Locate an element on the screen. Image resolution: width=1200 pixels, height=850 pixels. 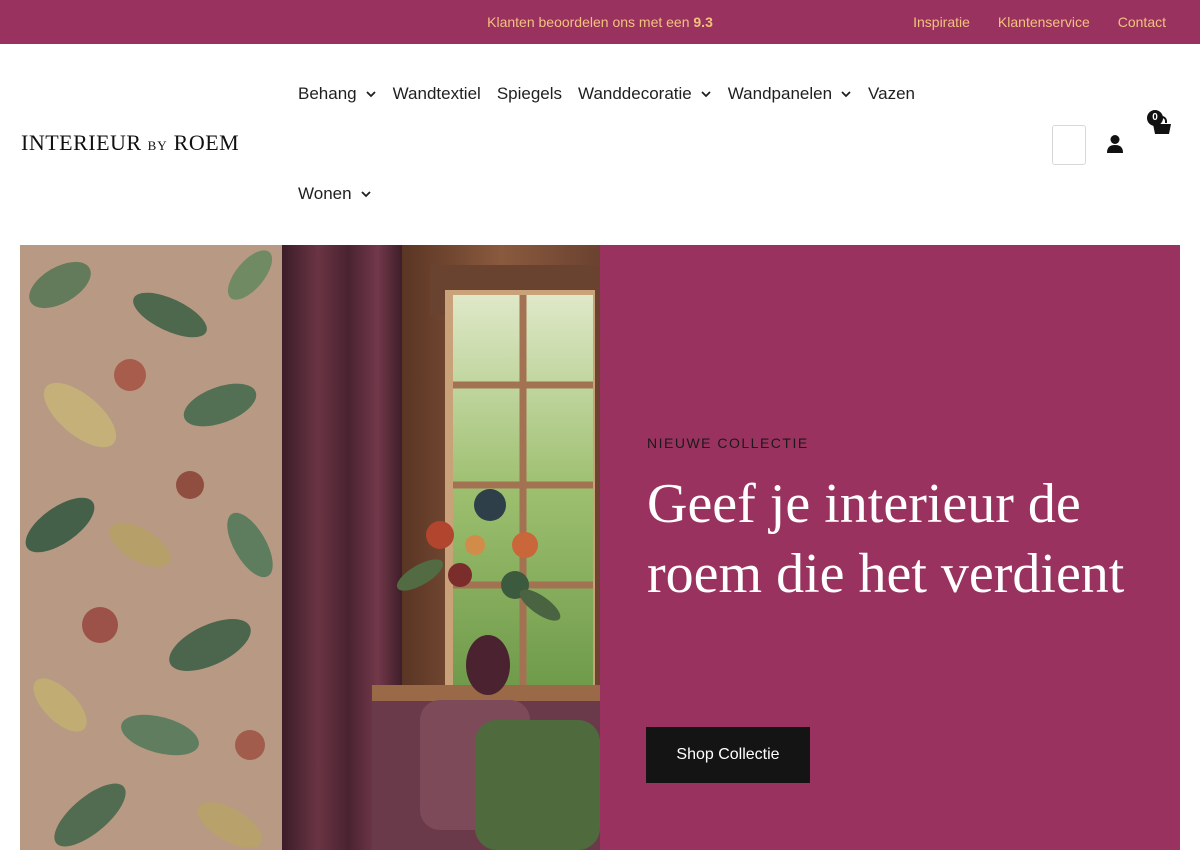
nav-item-wanddecoratie: Wanddecoratie is located at coordinates (645, 94).